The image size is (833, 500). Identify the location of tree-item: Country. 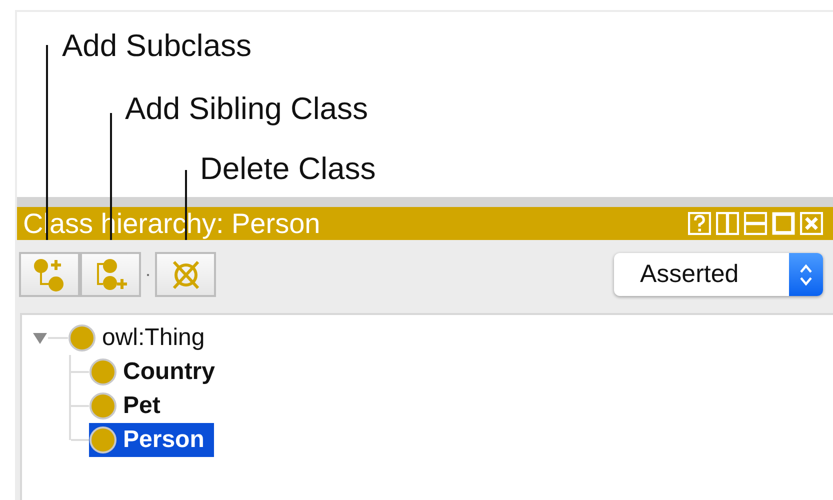
(157, 372).